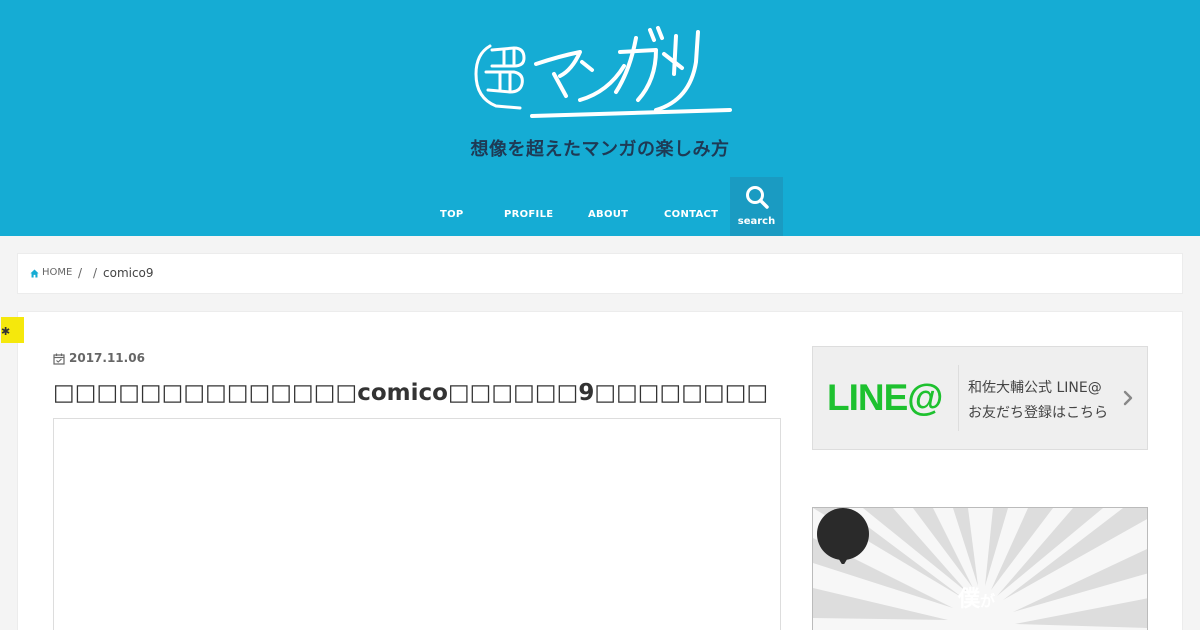 Image resolution: width=1200 pixels, height=630 pixels. What do you see at coordinates (57, 272) in the screenshot?
I see `breadcrumb-home: HOME` at bounding box center [57, 272].